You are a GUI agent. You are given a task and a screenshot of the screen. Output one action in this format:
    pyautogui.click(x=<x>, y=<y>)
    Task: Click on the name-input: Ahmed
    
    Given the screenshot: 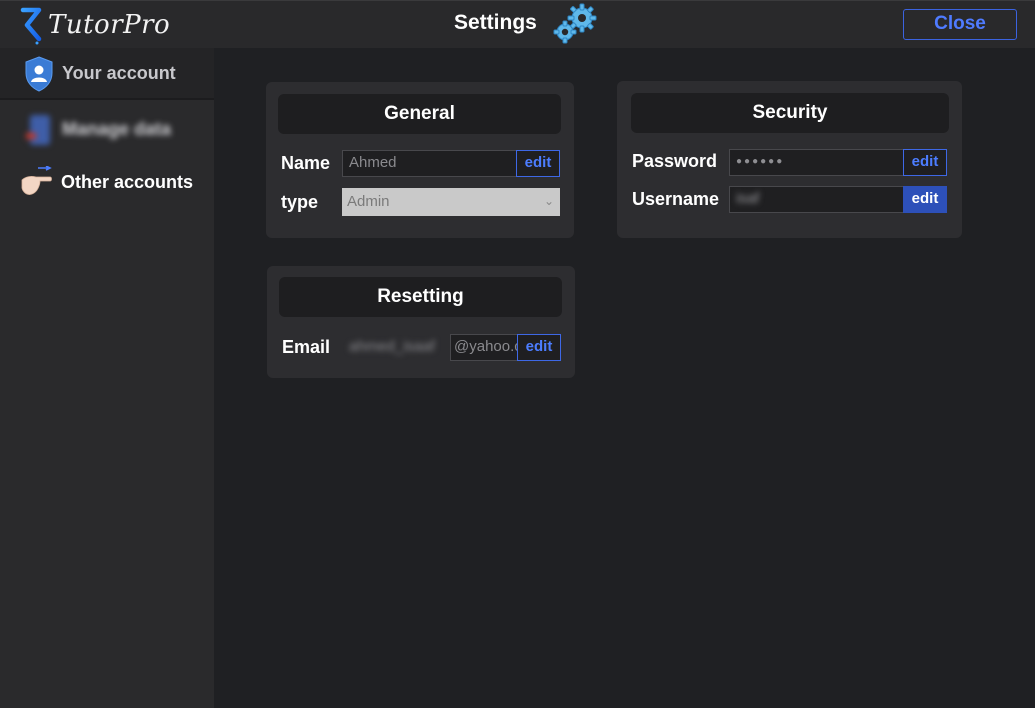 What is the action you would take?
    pyautogui.click(x=429, y=163)
    